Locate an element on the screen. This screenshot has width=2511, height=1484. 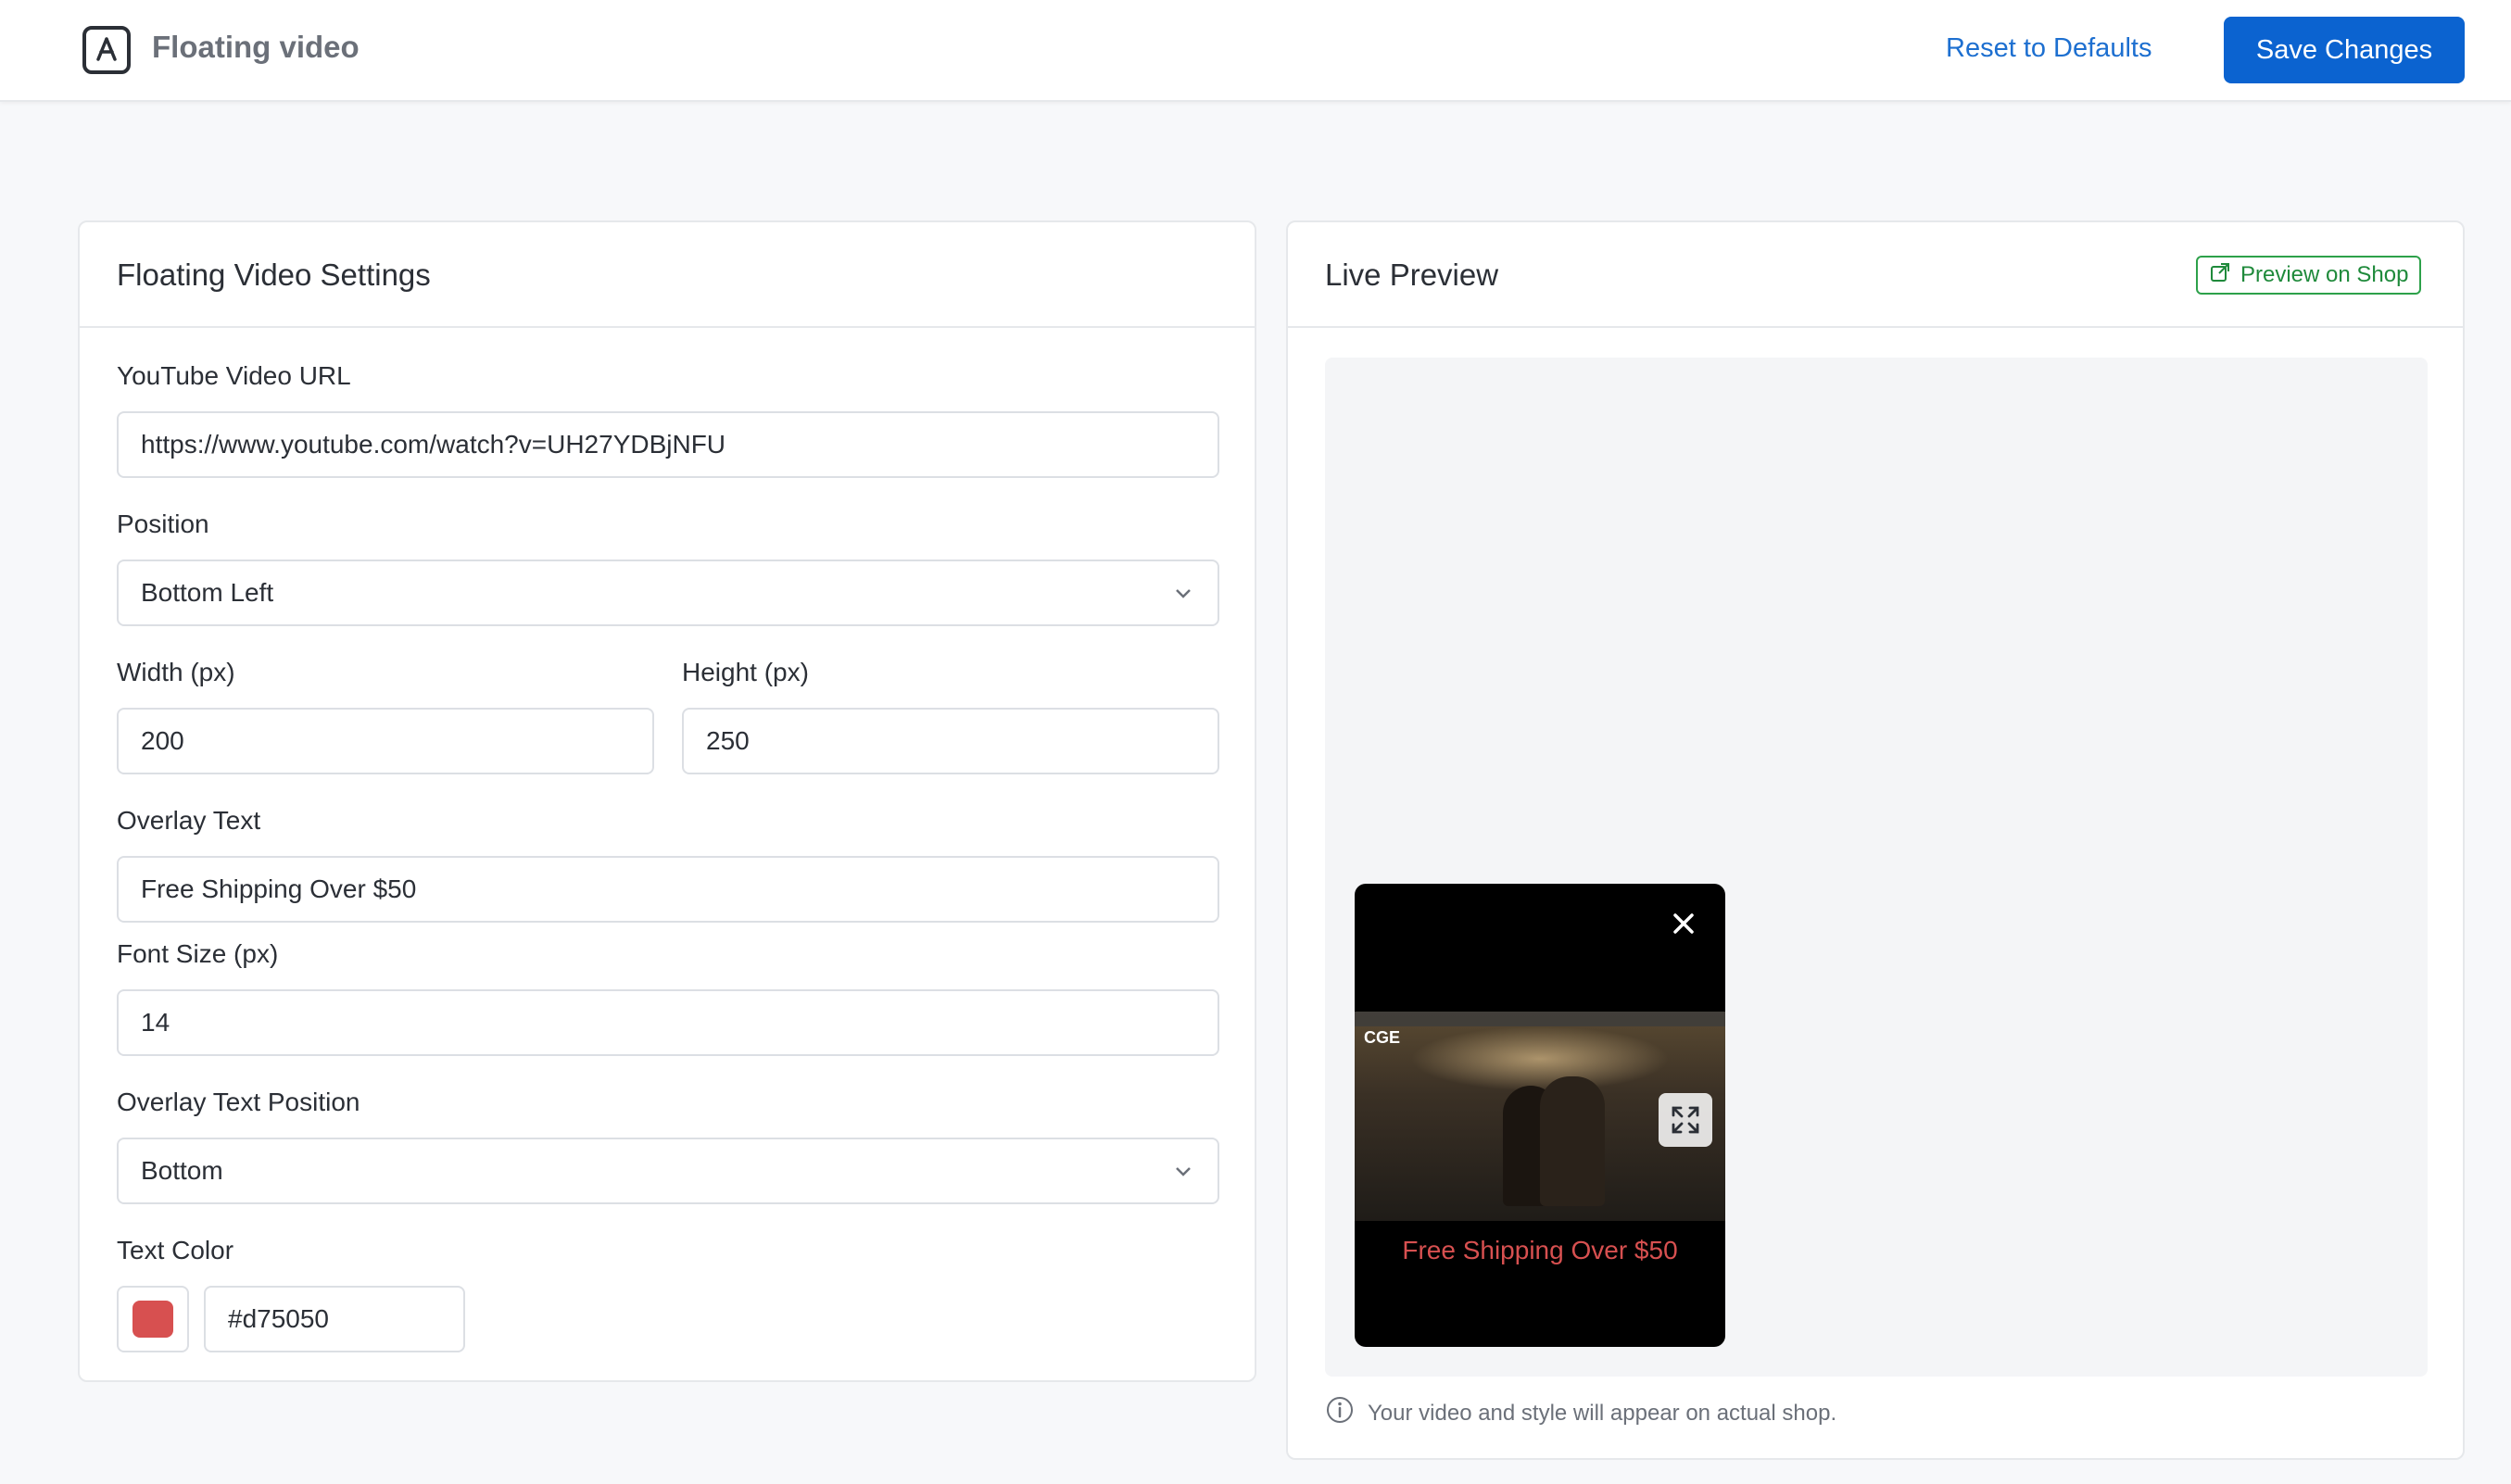
height-label: Height (px) is located at coordinates (745, 672).